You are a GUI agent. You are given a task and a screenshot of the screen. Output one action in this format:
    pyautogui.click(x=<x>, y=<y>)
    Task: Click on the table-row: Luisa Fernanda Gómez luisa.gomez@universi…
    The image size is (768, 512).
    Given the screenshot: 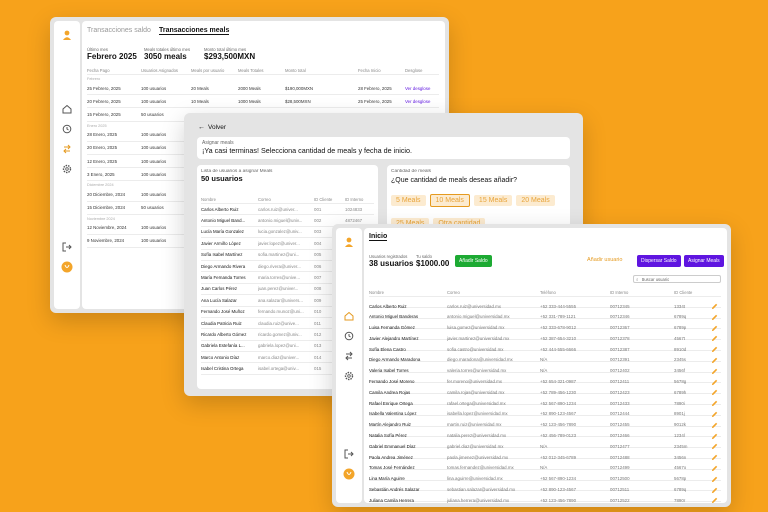 What is the action you would take?
    pyautogui.click(x=545, y=325)
    